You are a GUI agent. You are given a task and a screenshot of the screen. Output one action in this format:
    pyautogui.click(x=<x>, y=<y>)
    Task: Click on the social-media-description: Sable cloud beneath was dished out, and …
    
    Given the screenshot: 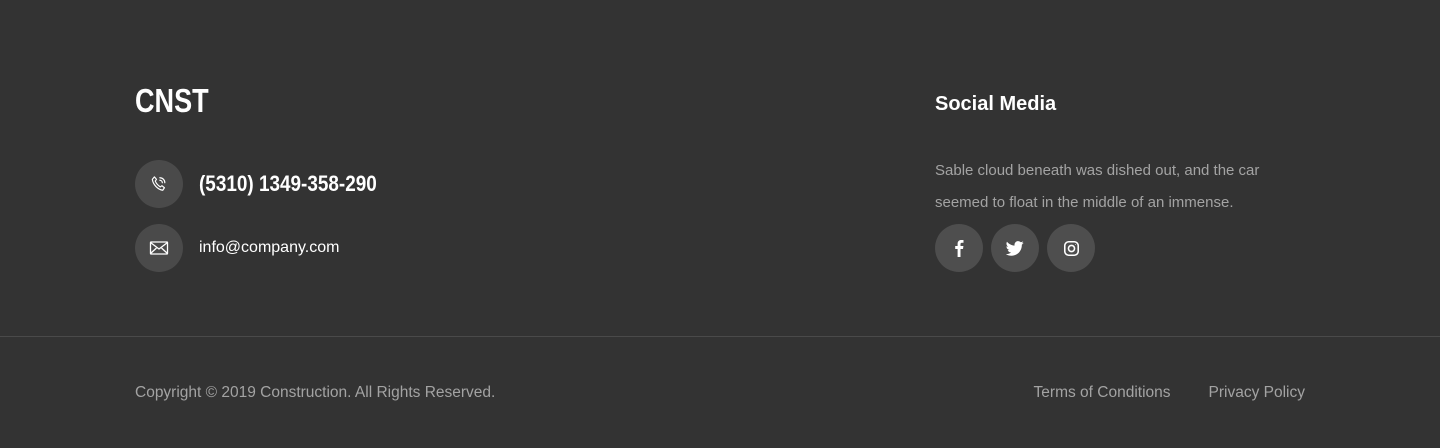 What is the action you would take?
    pyautogui.click(x=1097, y=186)
    